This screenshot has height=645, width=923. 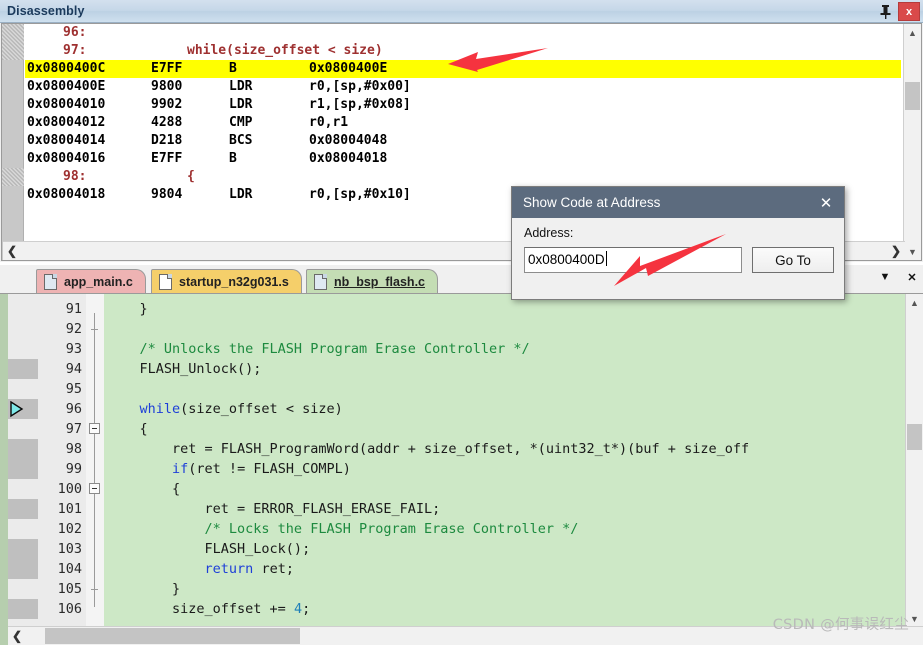 What do you see at coordinates (793, 260) in the screenshot?
I see `go-to-button: Go To` at bounding box center [793, 260].